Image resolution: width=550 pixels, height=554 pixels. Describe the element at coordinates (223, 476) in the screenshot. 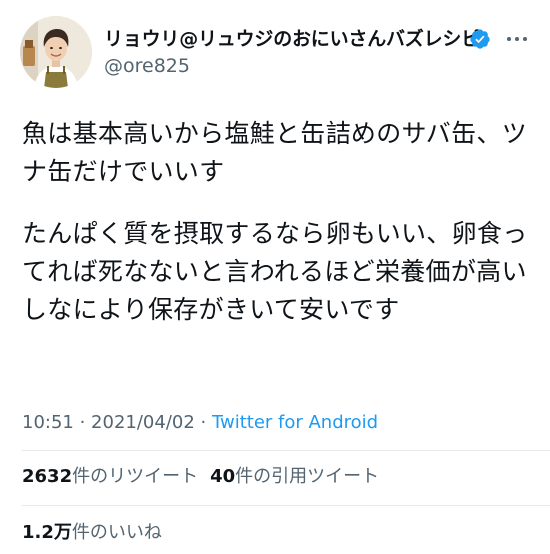

I see `quote-tweets-count: 40` at that location.